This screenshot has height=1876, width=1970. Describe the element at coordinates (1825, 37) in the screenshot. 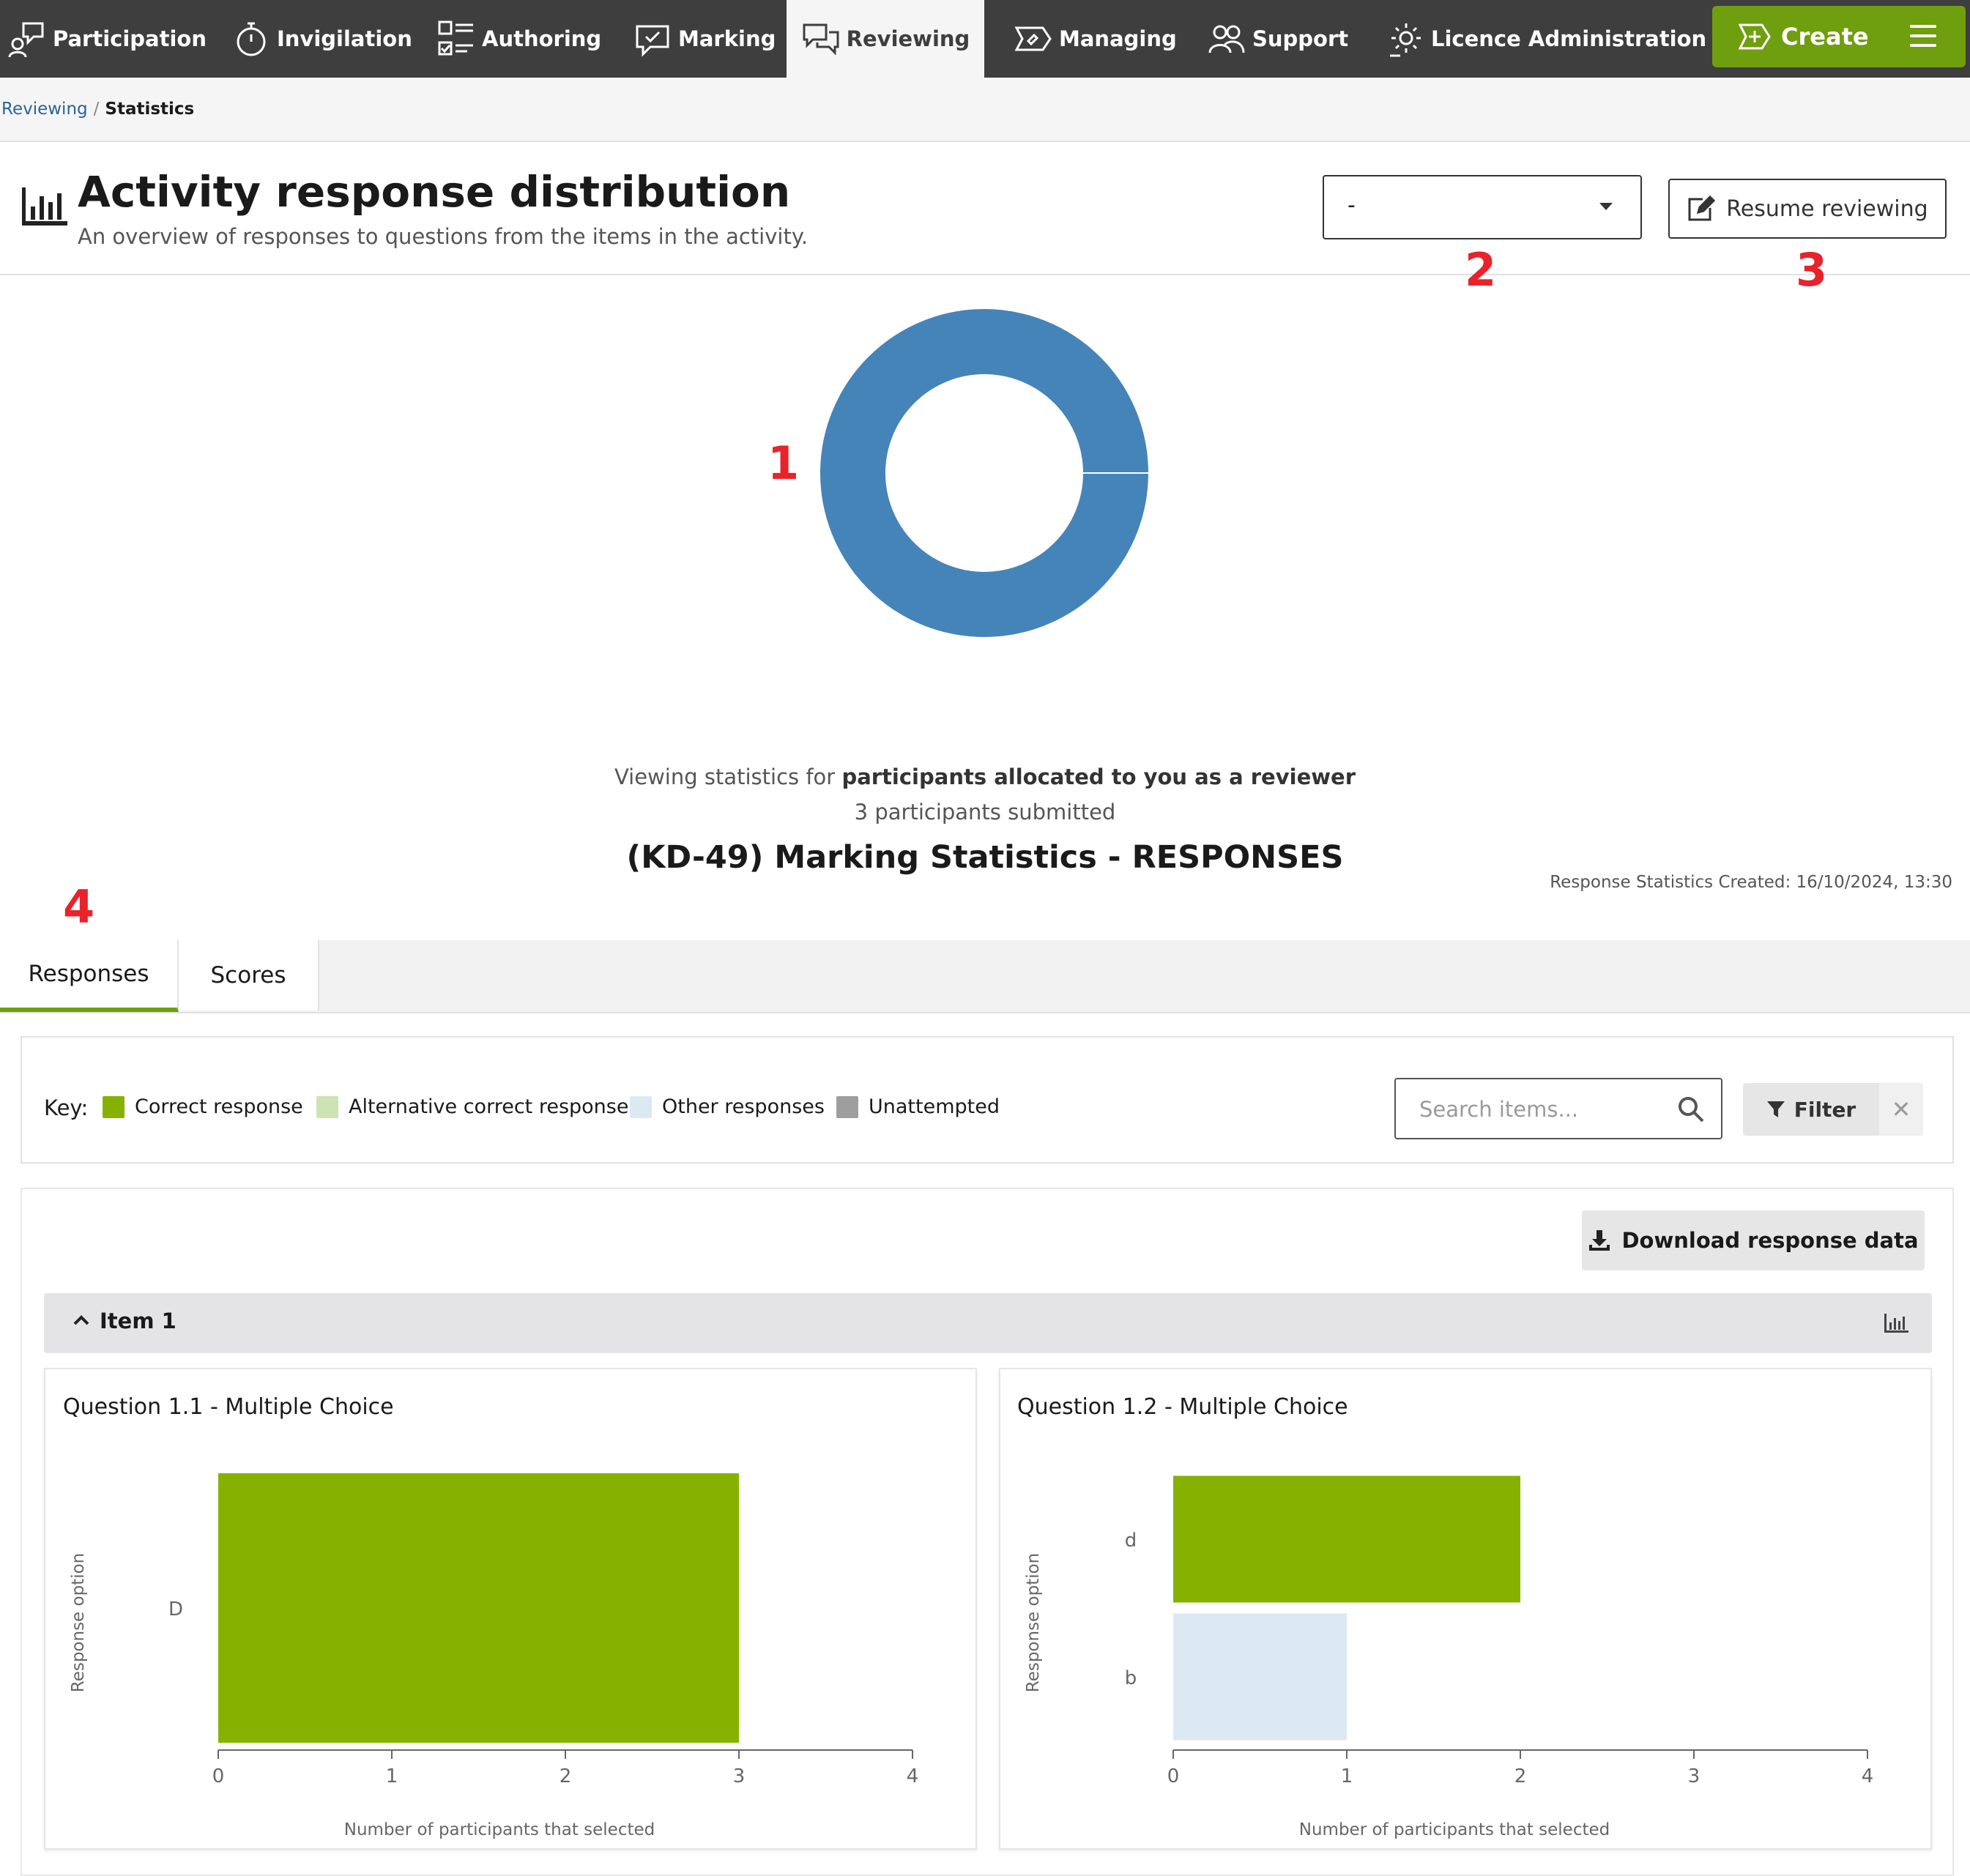

I see `create-button-label: Create` at that location.